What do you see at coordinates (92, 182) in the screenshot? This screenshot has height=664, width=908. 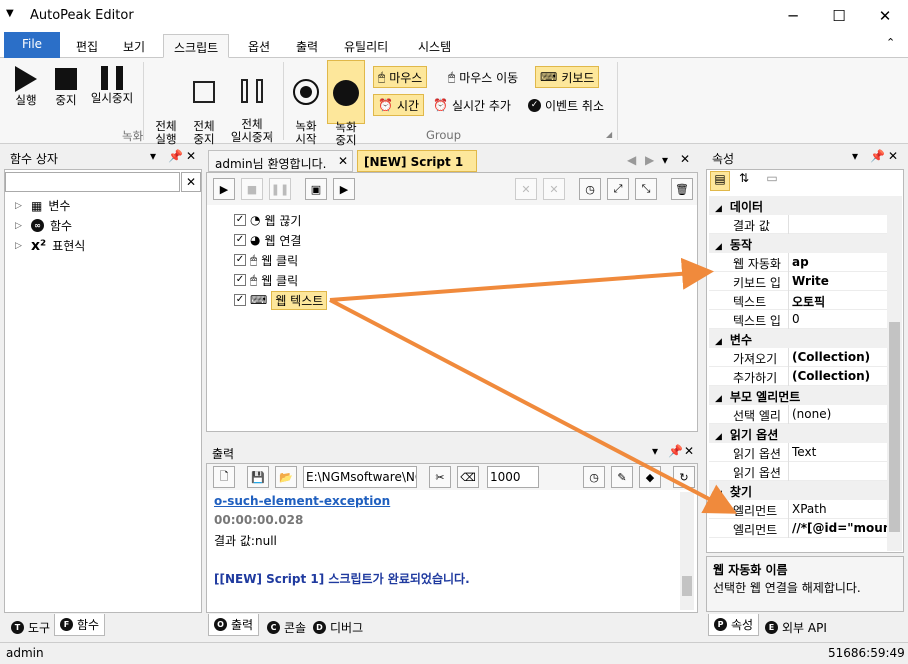 I see `function-search-input` at bounding box center [92, 182].